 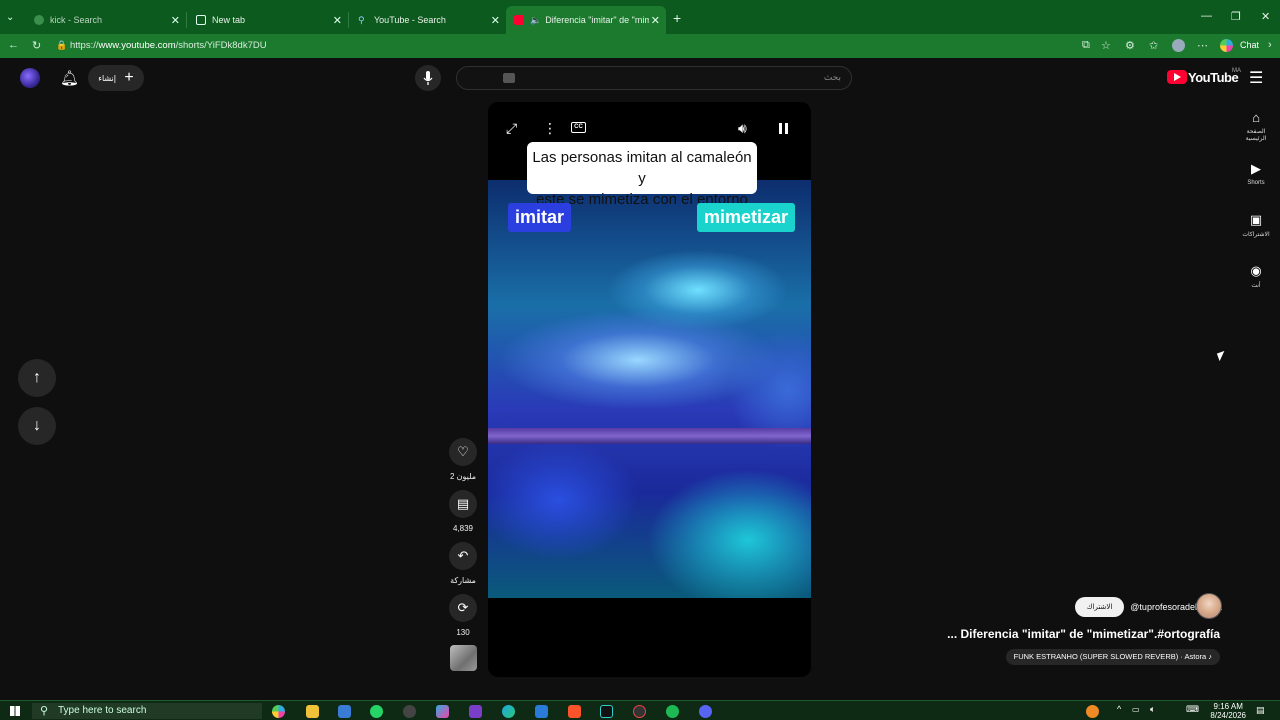 I want to click on youtube-logo-text: YouTube, so click(x=1213, y=77).